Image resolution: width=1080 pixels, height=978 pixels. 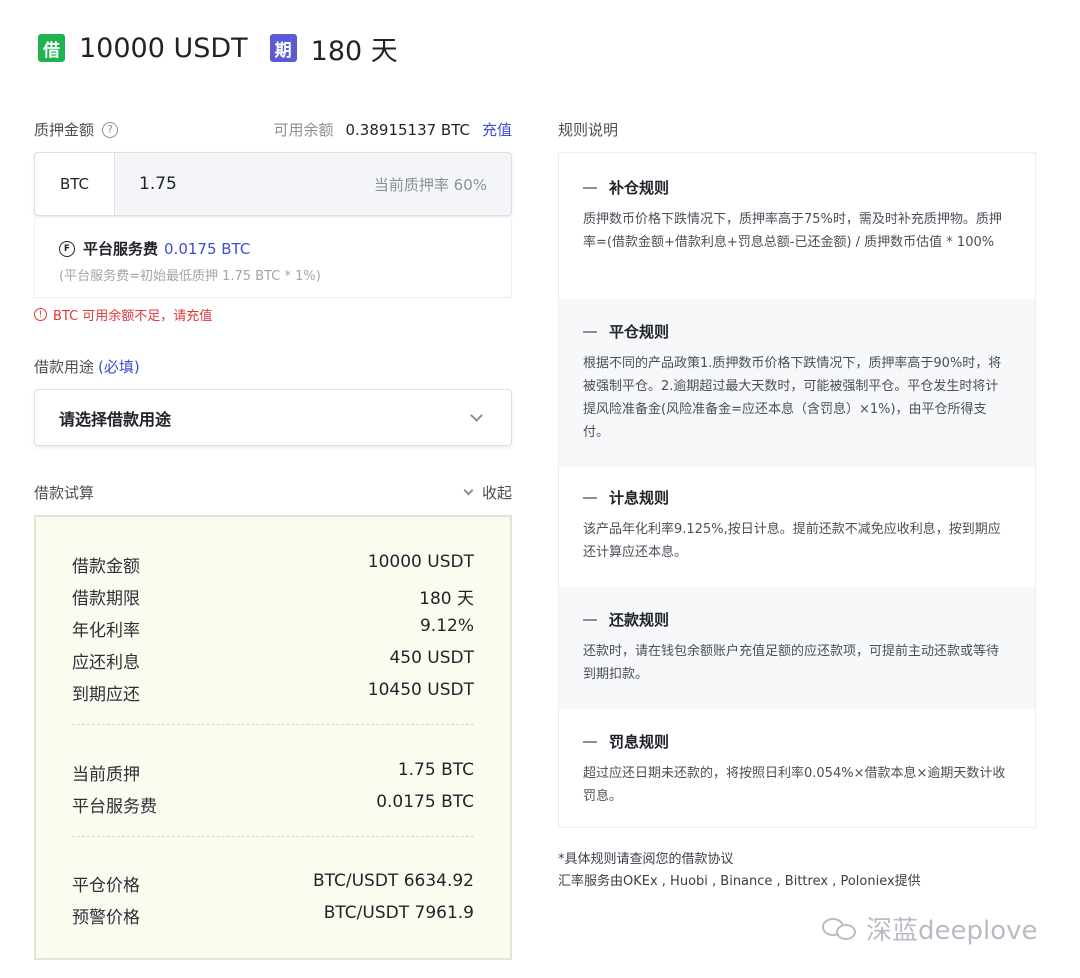 What do you see at coordinates (839, 929) in the screenshot?
I see `wechat-icon` at bounding box center [839, 929].